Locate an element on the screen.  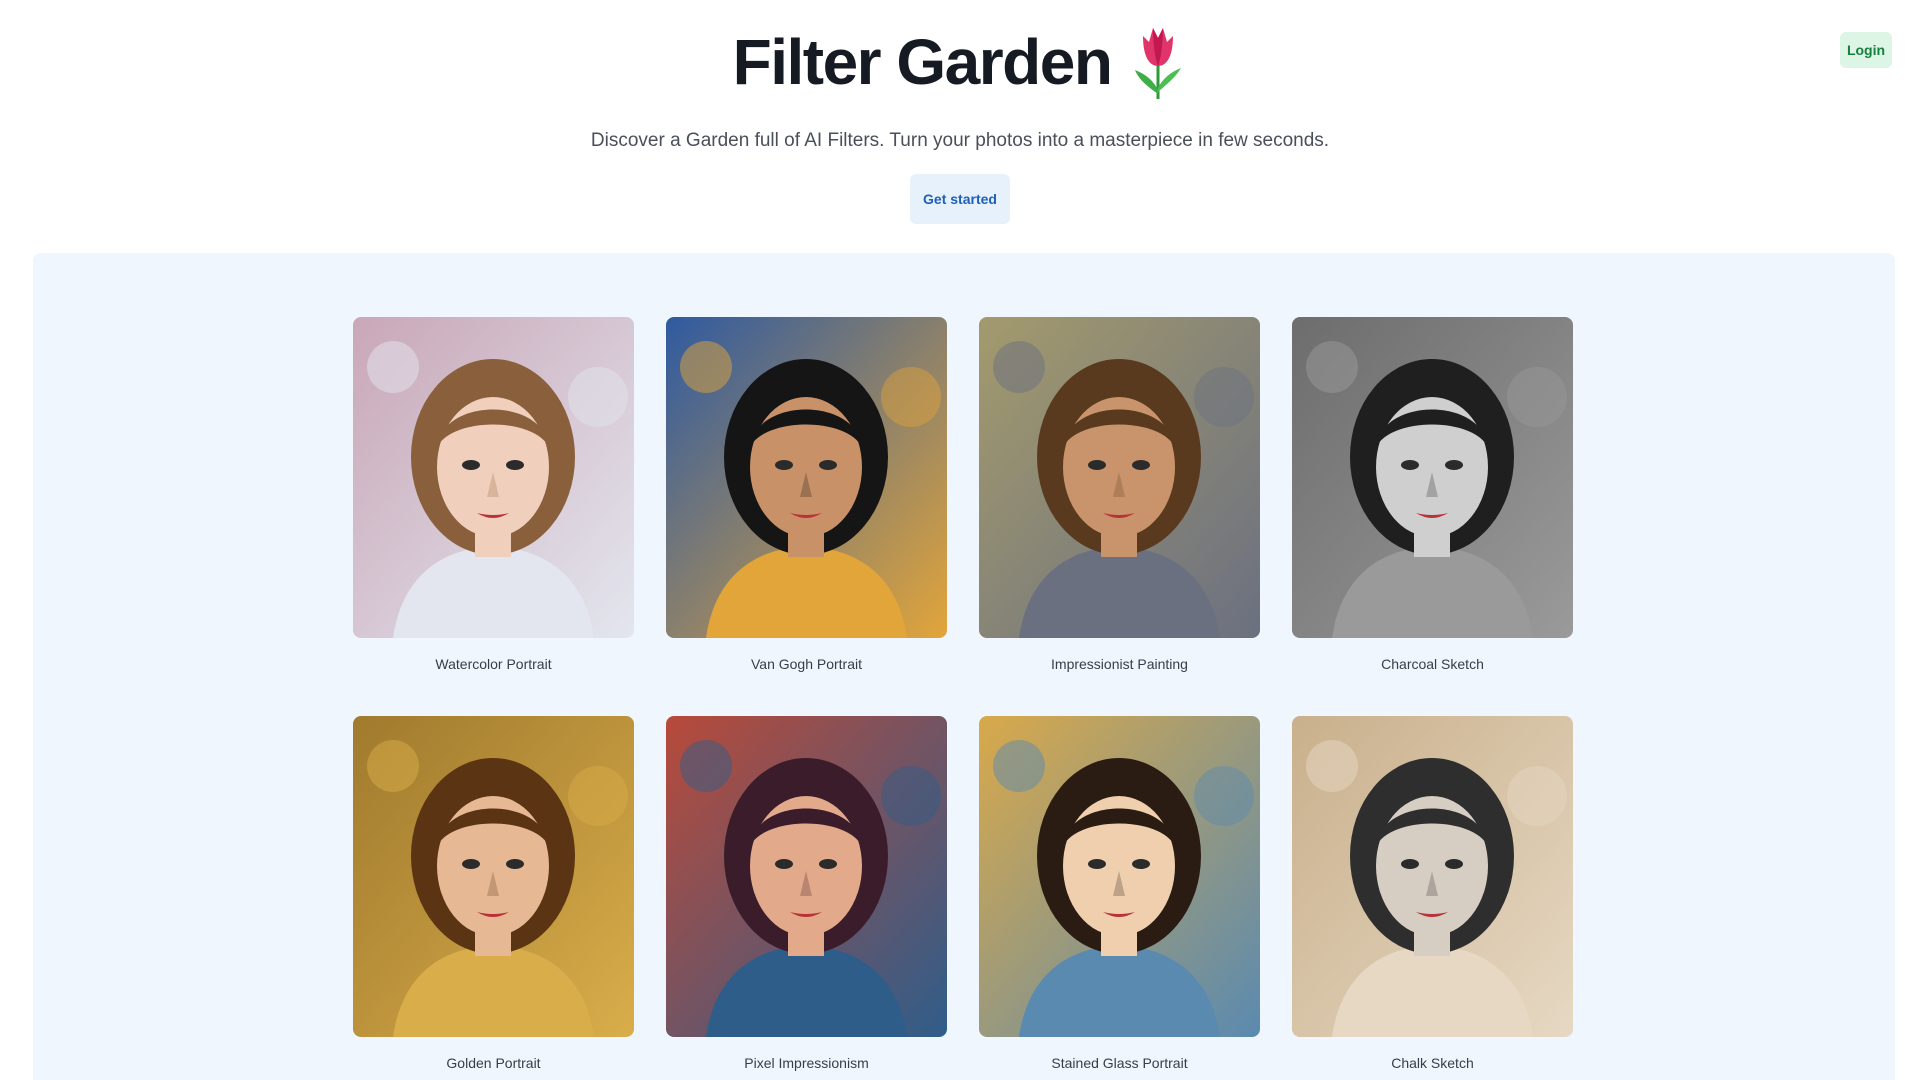
tulip-icon is located at coordinates (1158, 63).